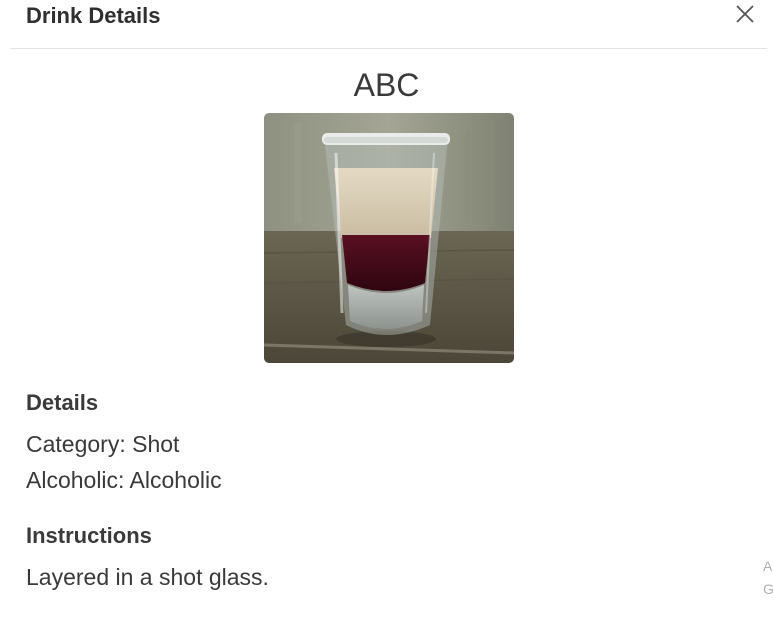 The image size is (773, 619). I want to click on category-text: Category: Shot, so click(103, 444).